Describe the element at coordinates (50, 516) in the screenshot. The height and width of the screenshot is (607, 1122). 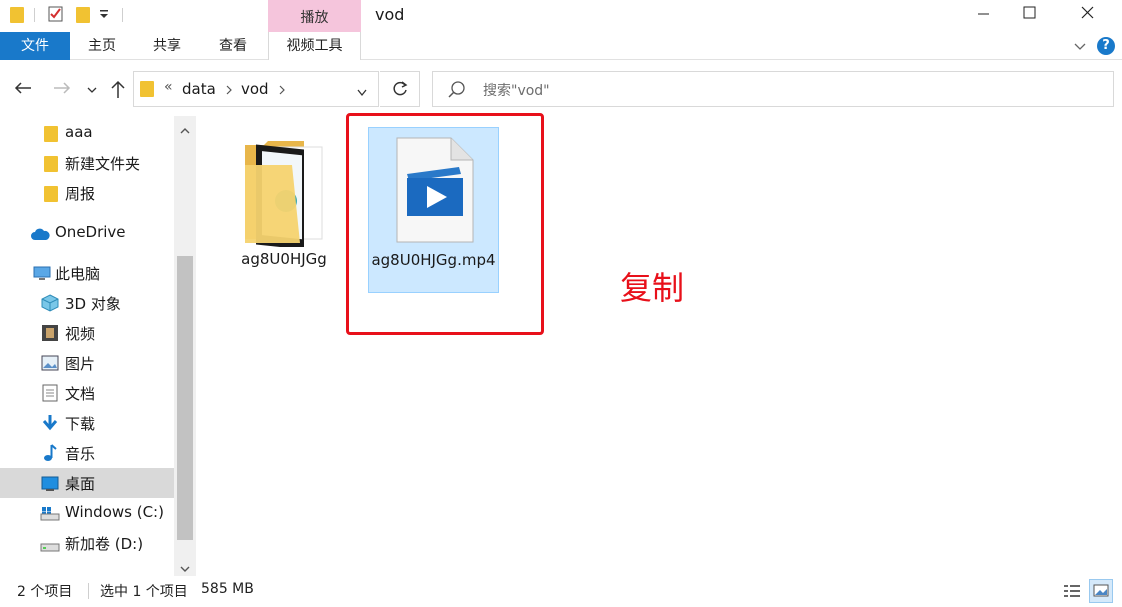
I see `windows-drive-icon` at that location.